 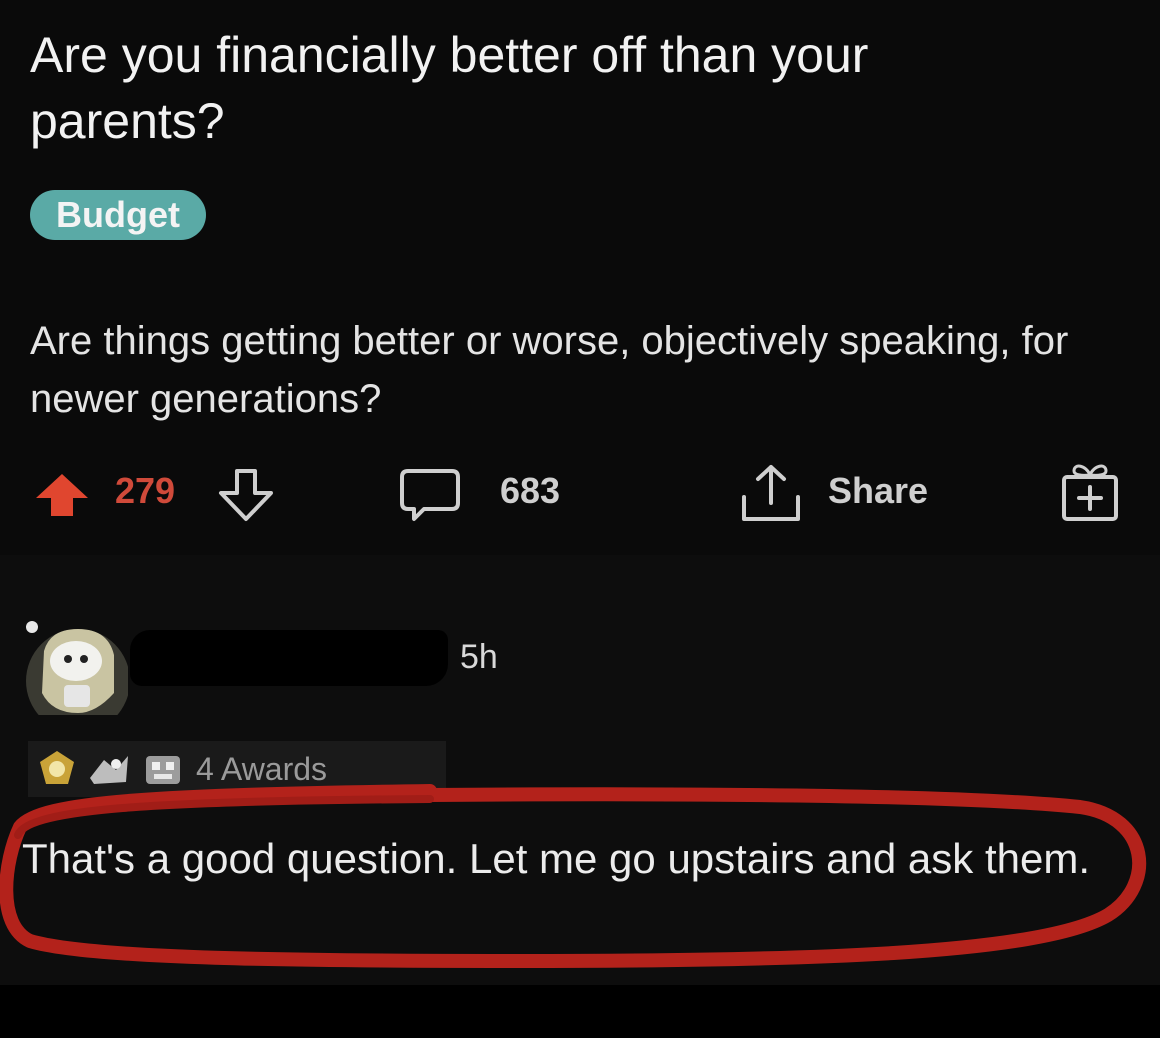 What do you see at coordinates (580, 495) in the screenshot?
I see `post-action-bar: 279 683 Share` at bounding box center [580, 495].